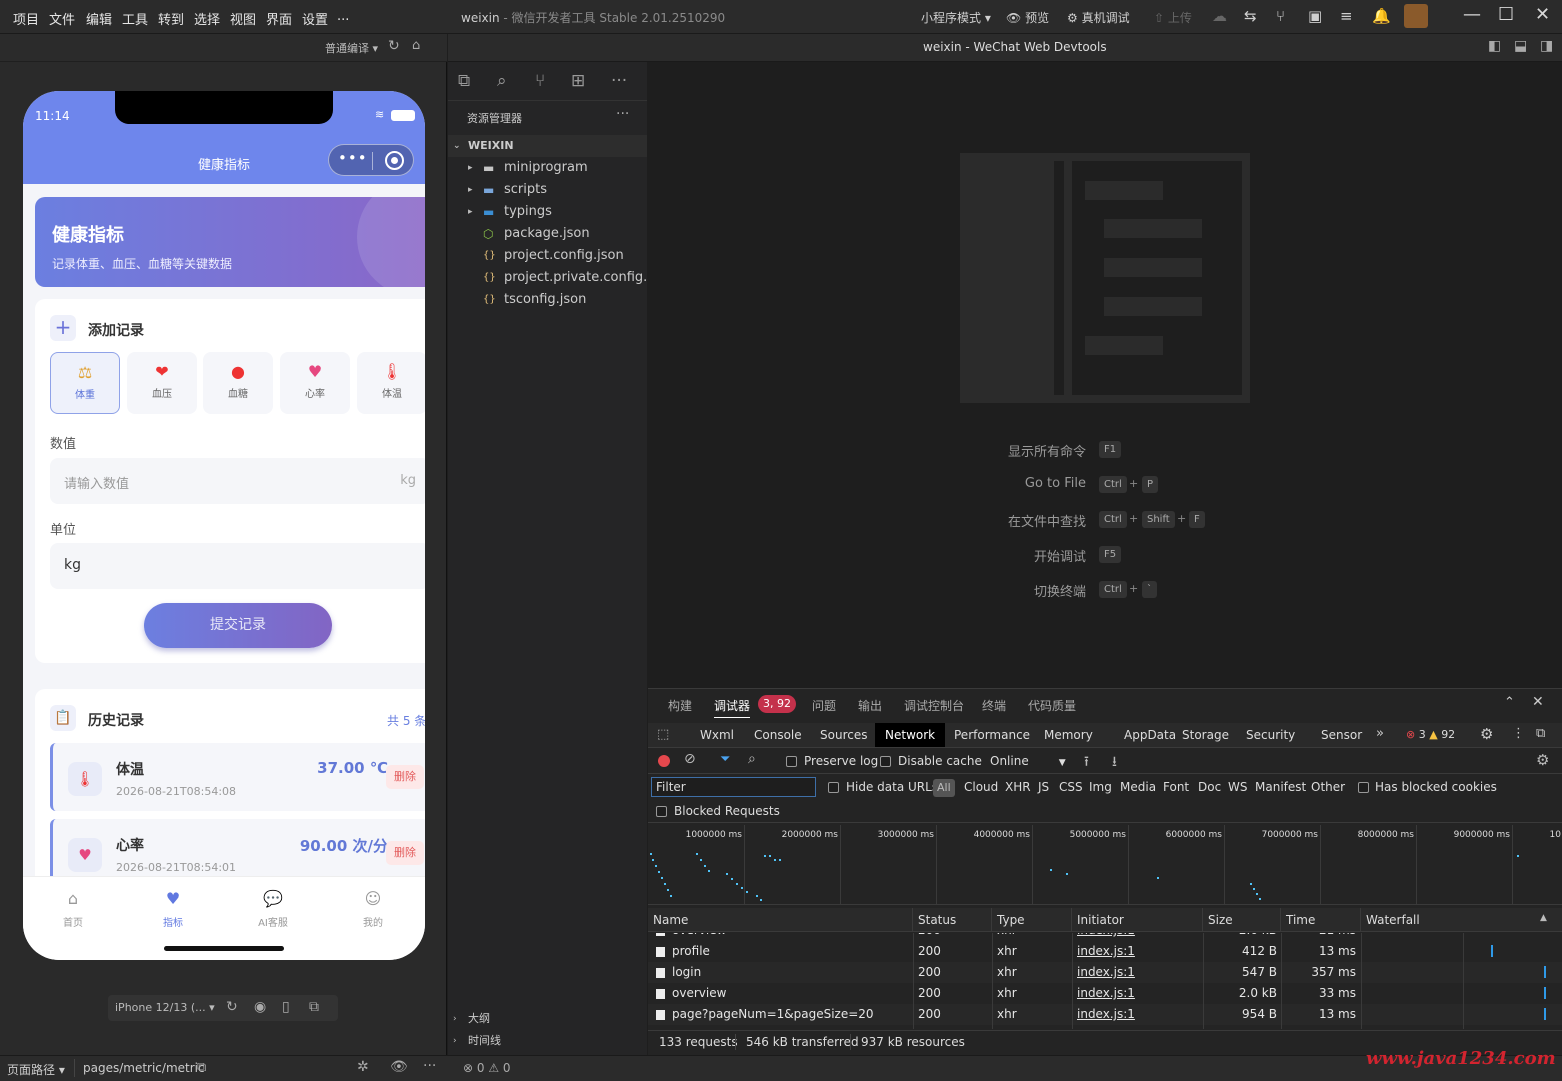  Describe the element at coordinates (1209, 787) in the screenshot. I see `filter-type-doc: Doc` at that location.